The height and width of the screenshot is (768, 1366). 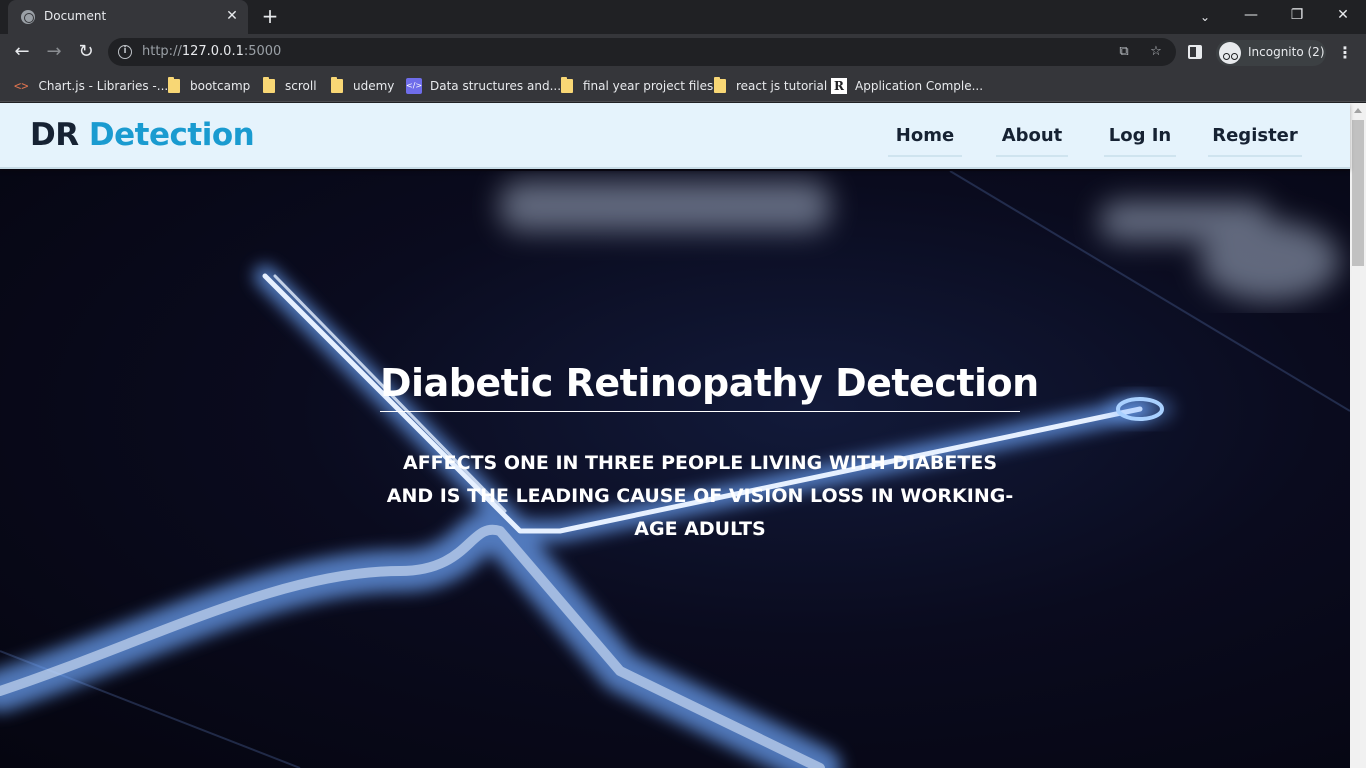 I want to click on vertical-scrollbar, so click(x=1358, y=435).